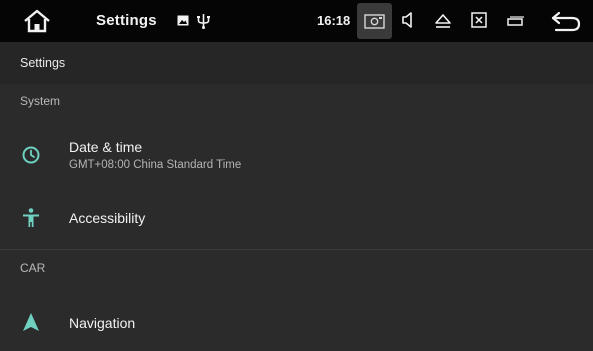 This screenshot has height=351, width=593. Describe the element at coordinates (43, 63) in the screenshot. I see `app-bar-title: Settings` at that location.